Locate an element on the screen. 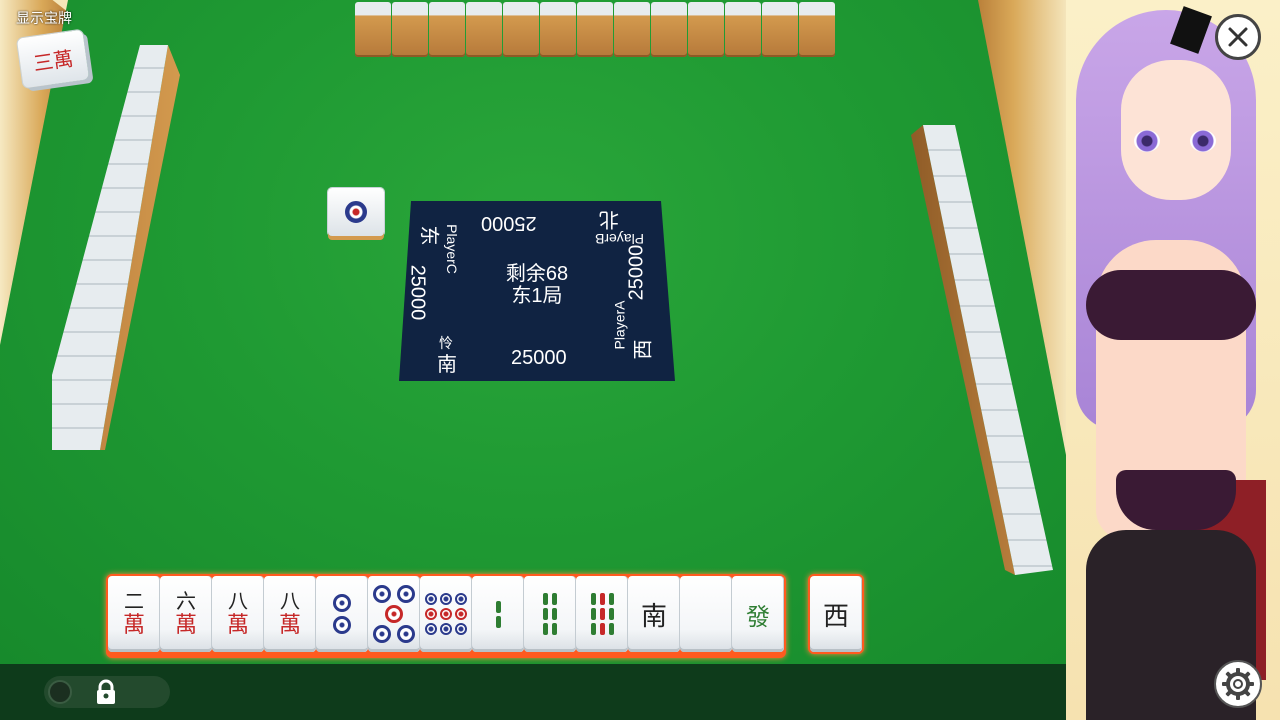 This screenshot has width=1280, height=720. left-player-score: 25000 is located at coordinates (417, 292).